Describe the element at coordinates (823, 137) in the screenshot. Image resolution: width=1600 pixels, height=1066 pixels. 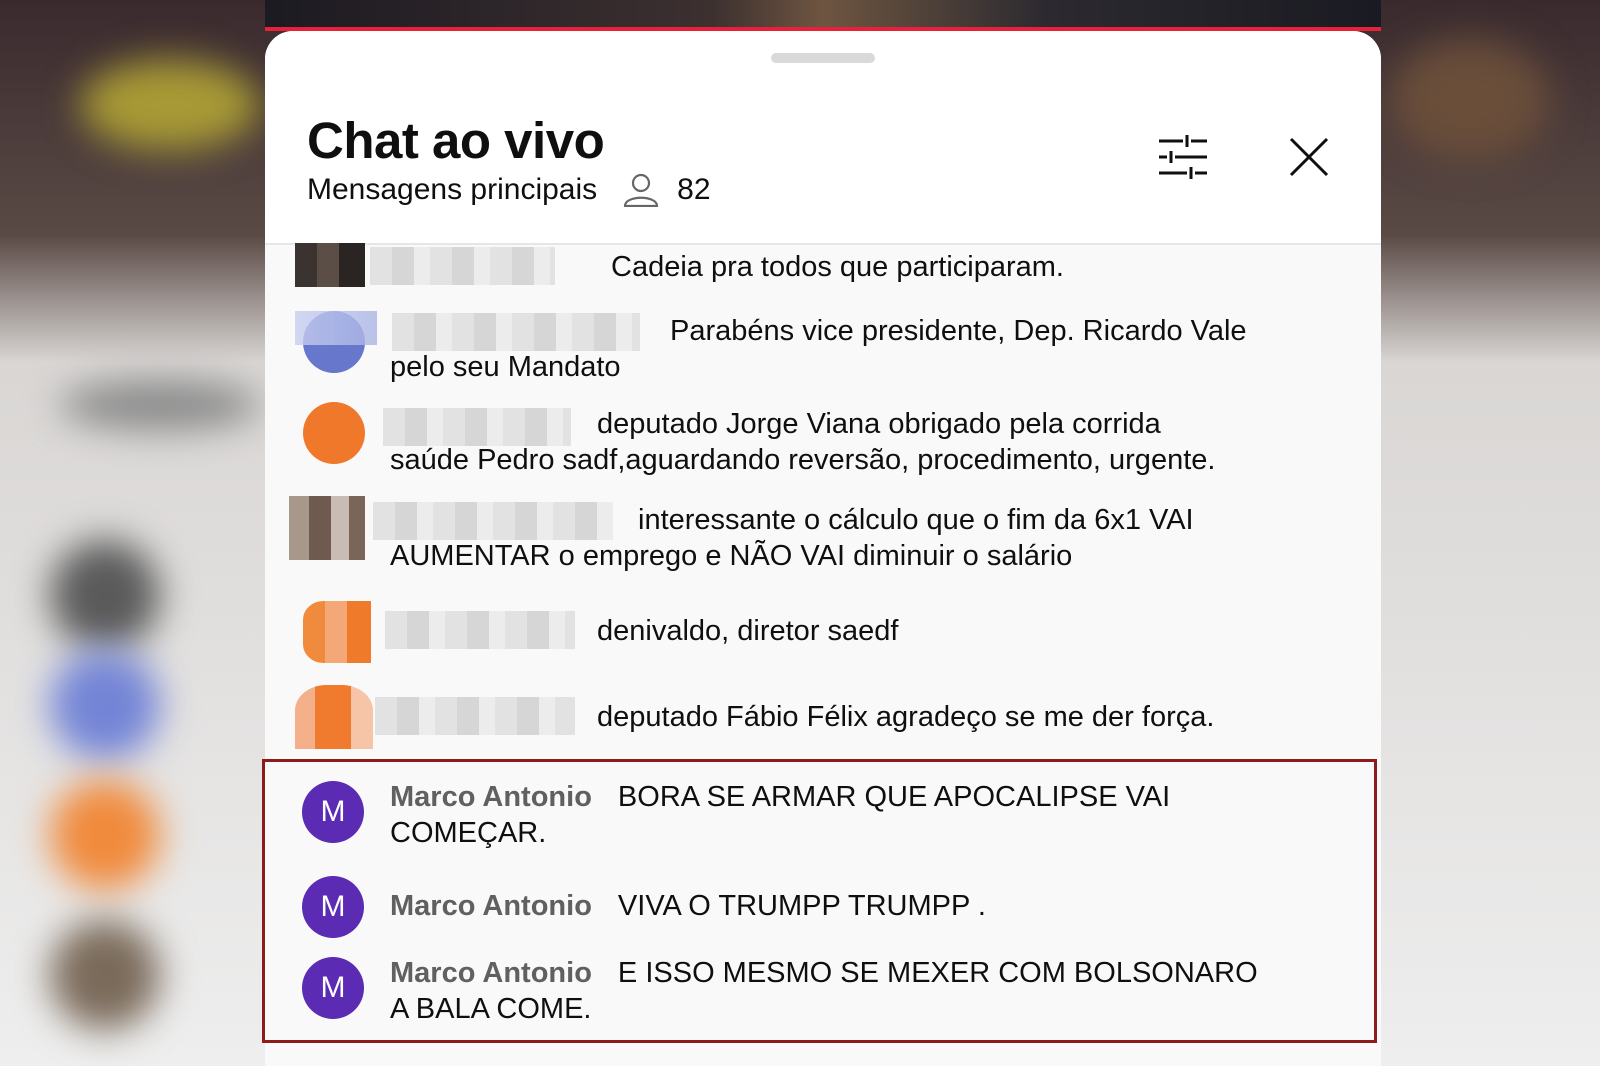
I see `chat-header: Chat ao vivo Mensagens principais 82` at that location.